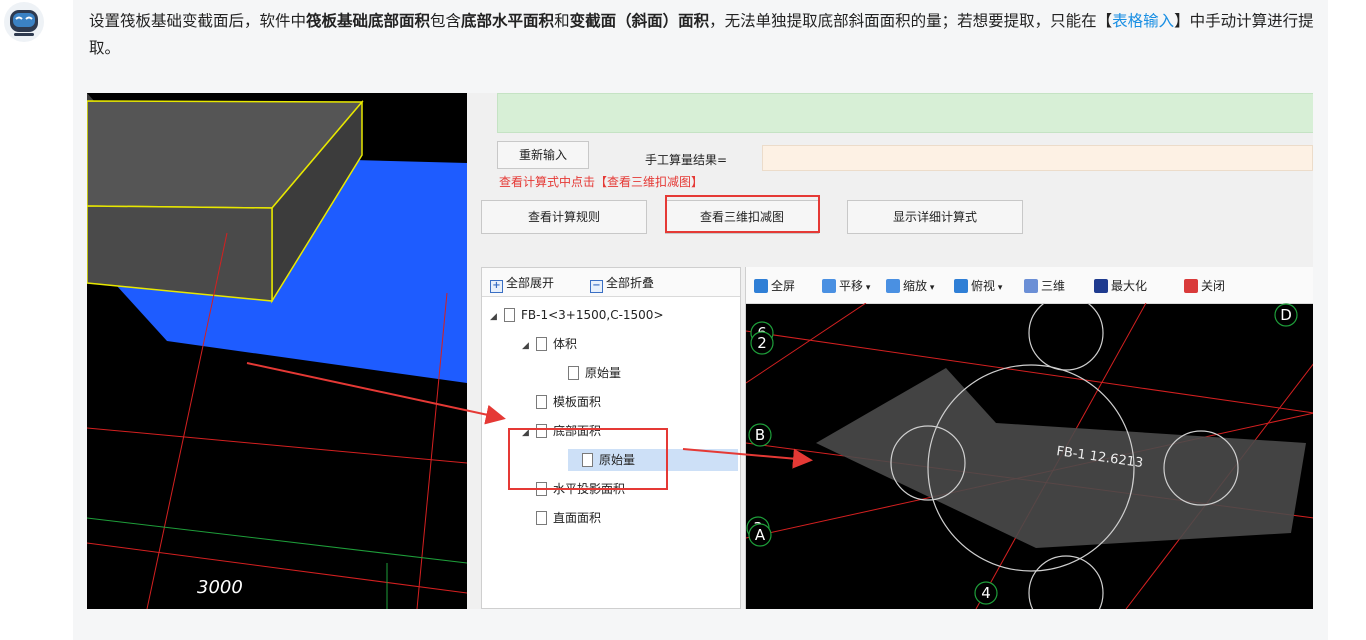  What do you see at coordinates (529, 415) in the screenshot?
I see `annotation-arrows` at bounding box center [529, 415].